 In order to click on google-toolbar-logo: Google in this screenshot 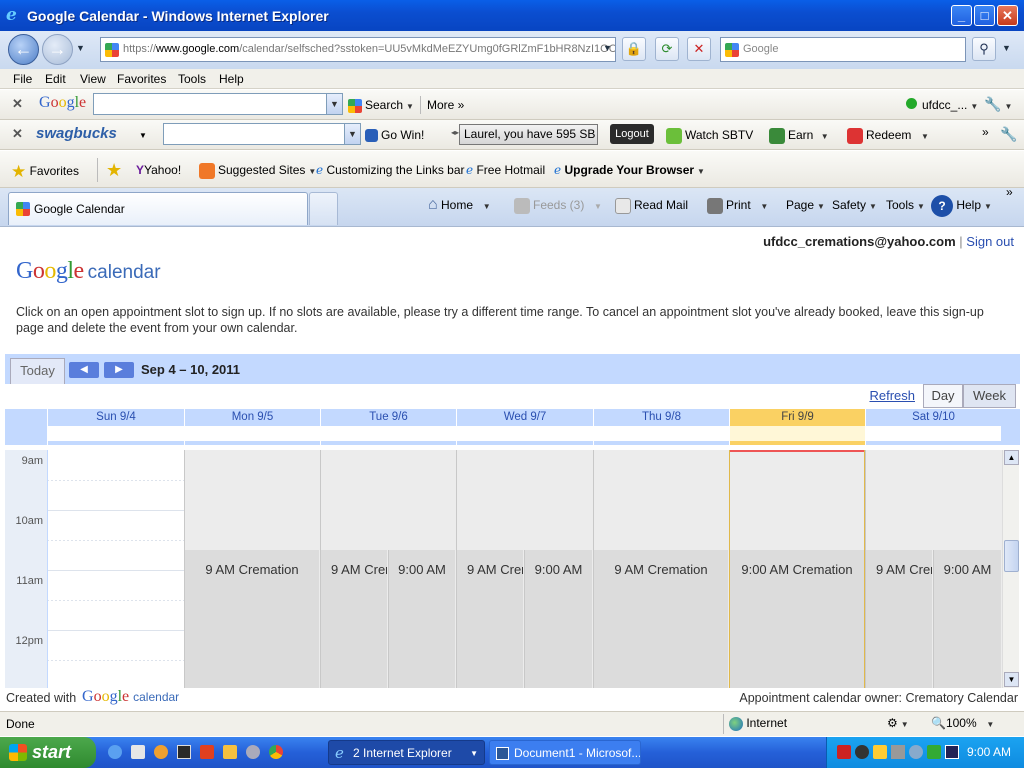, I will do `click(62, 103)`.